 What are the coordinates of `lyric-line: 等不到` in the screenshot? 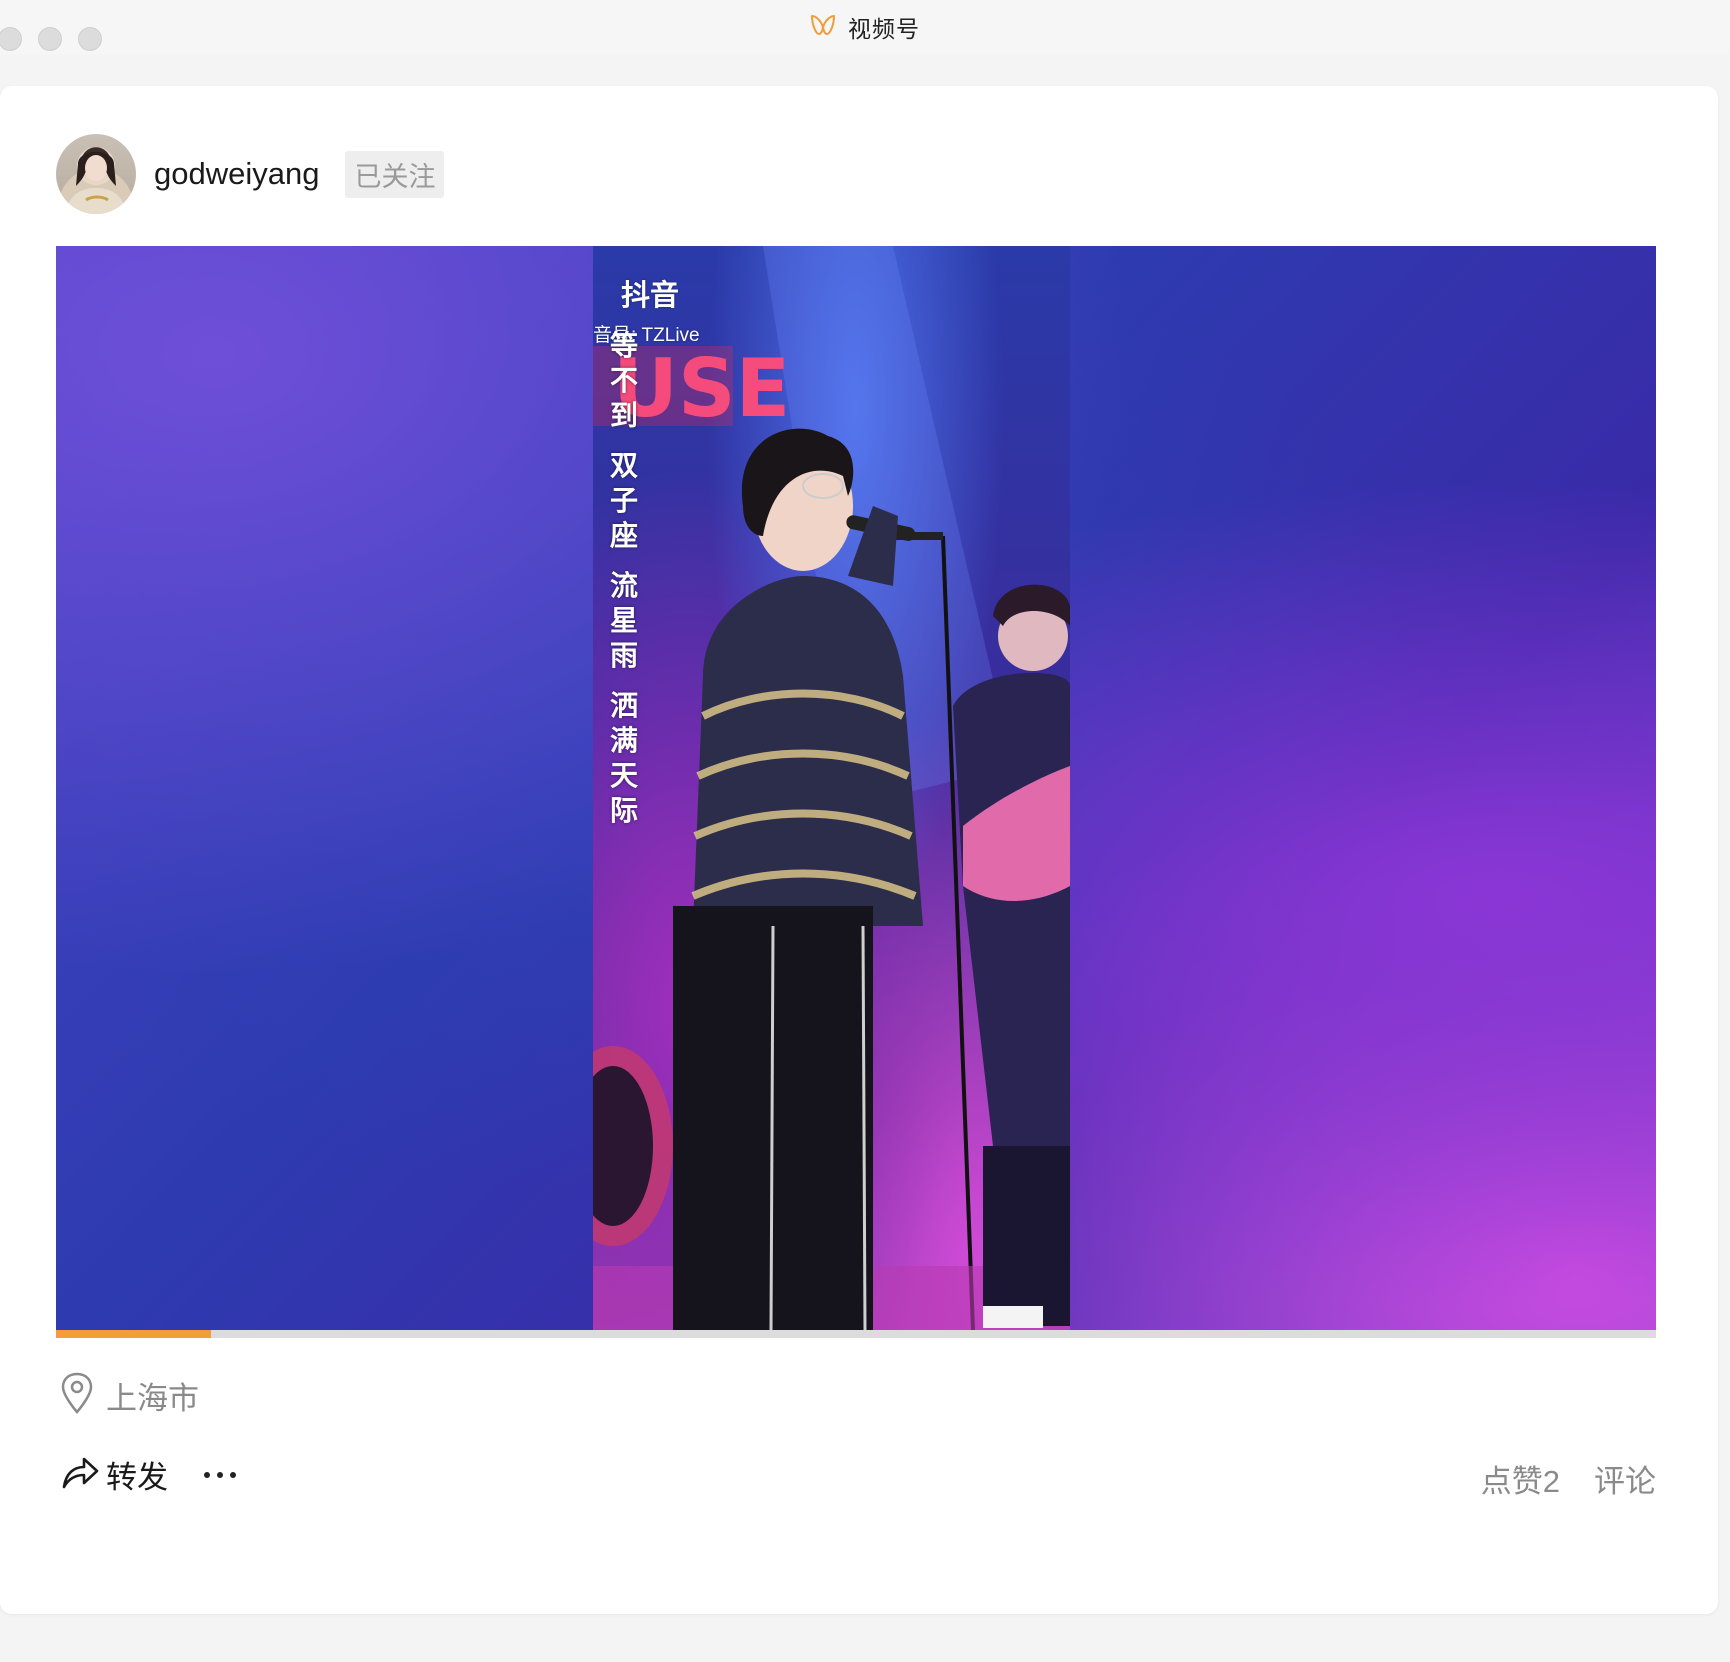 It's located at (623, 380).